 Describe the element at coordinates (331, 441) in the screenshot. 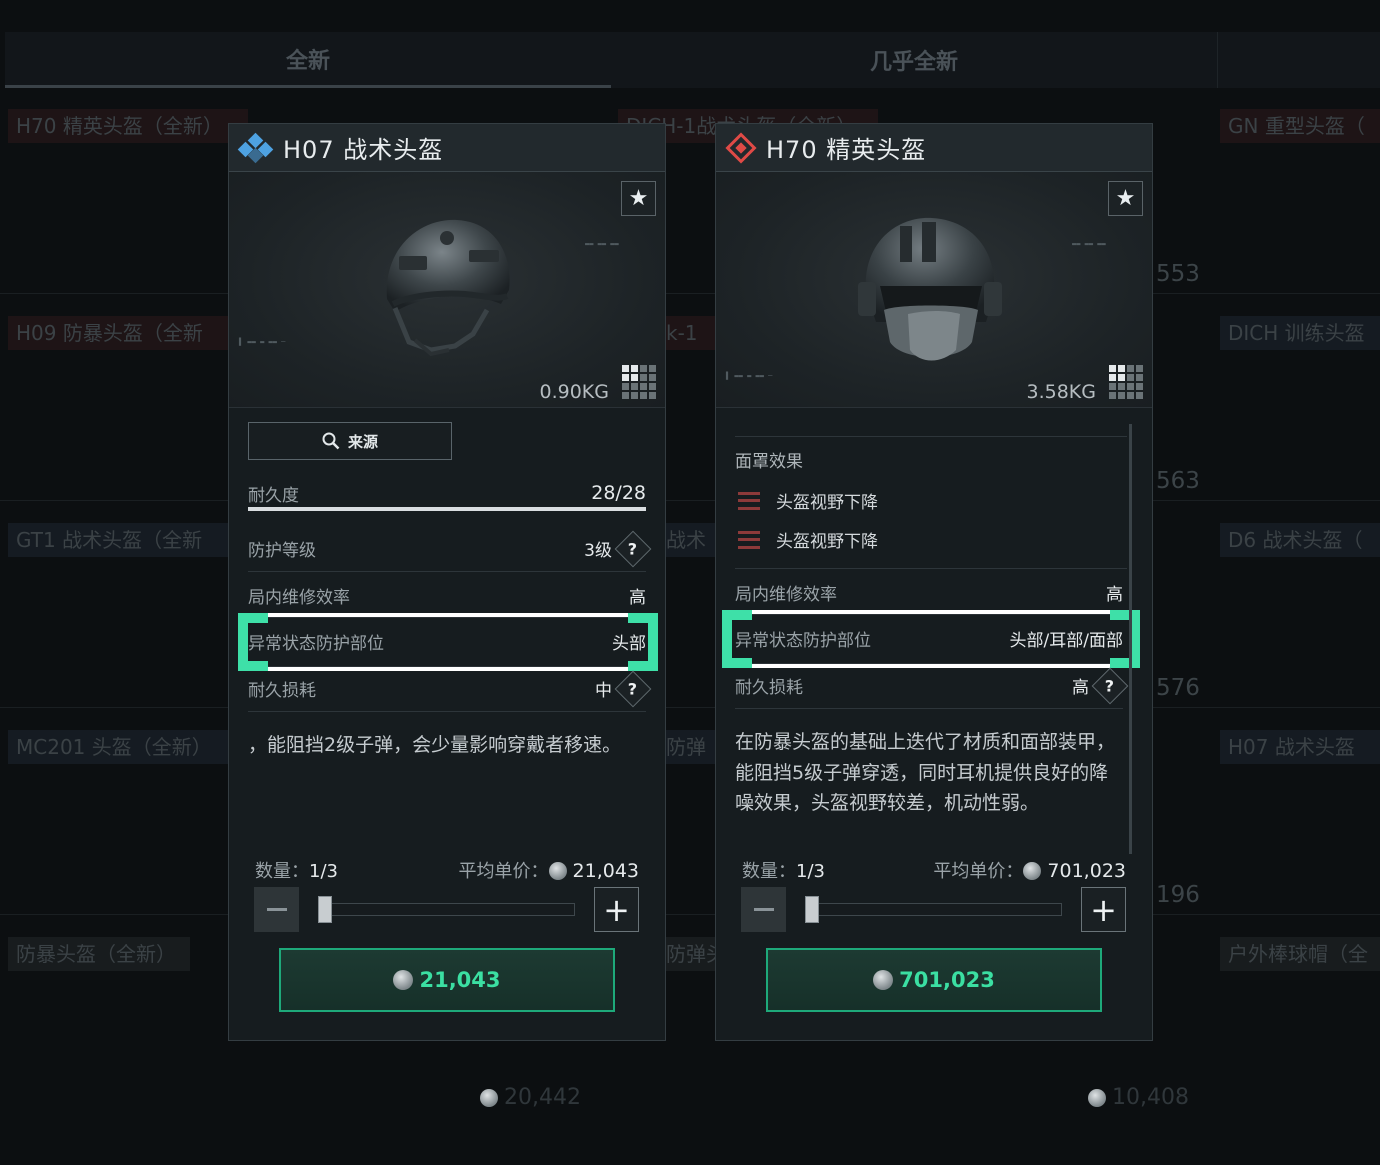

I see `search-icon` at that location.